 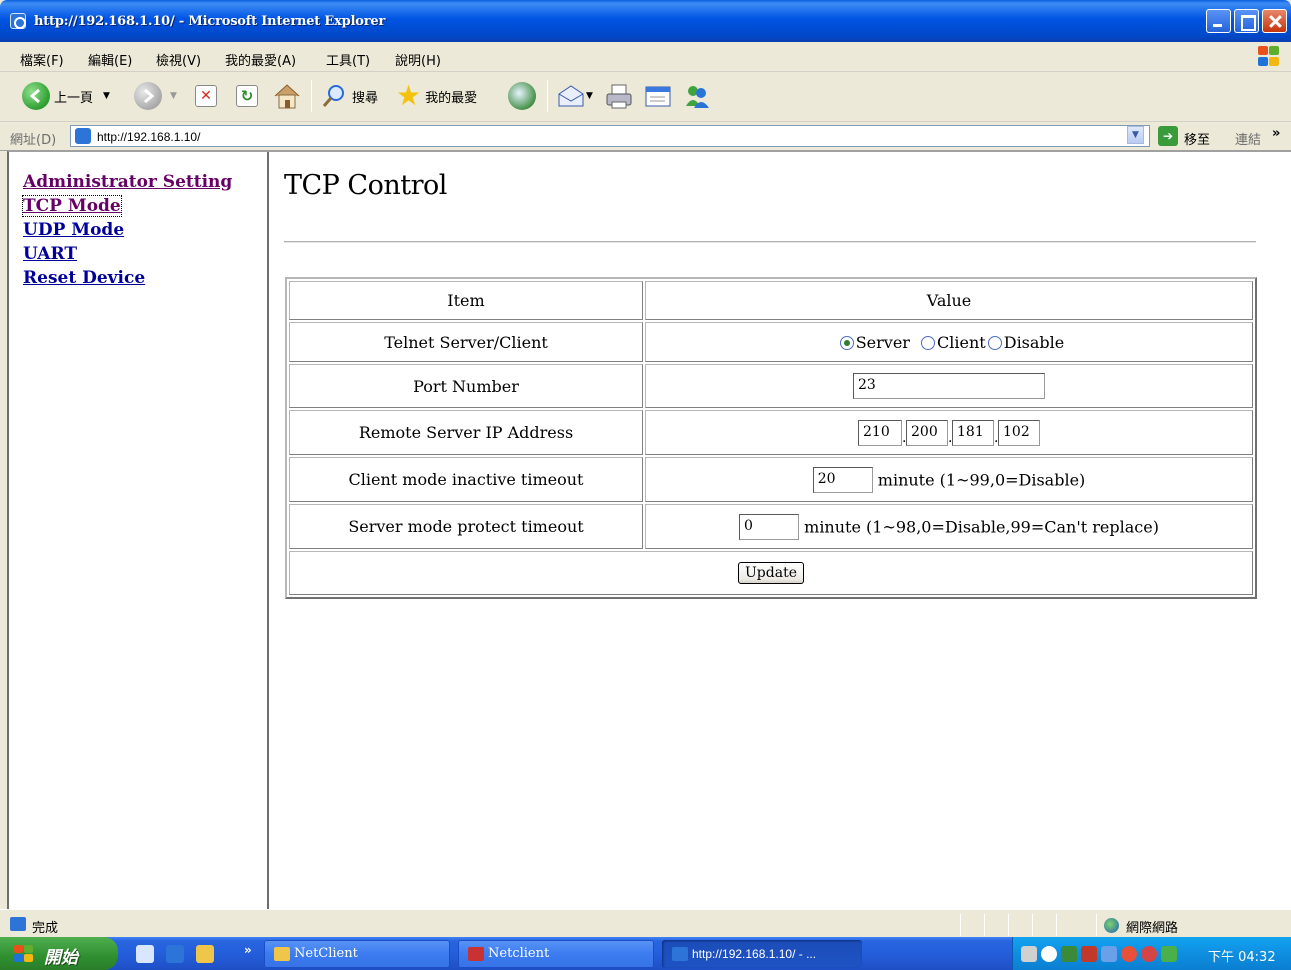 I want to click on links-more-icon: », so click(x=1276, y=133).